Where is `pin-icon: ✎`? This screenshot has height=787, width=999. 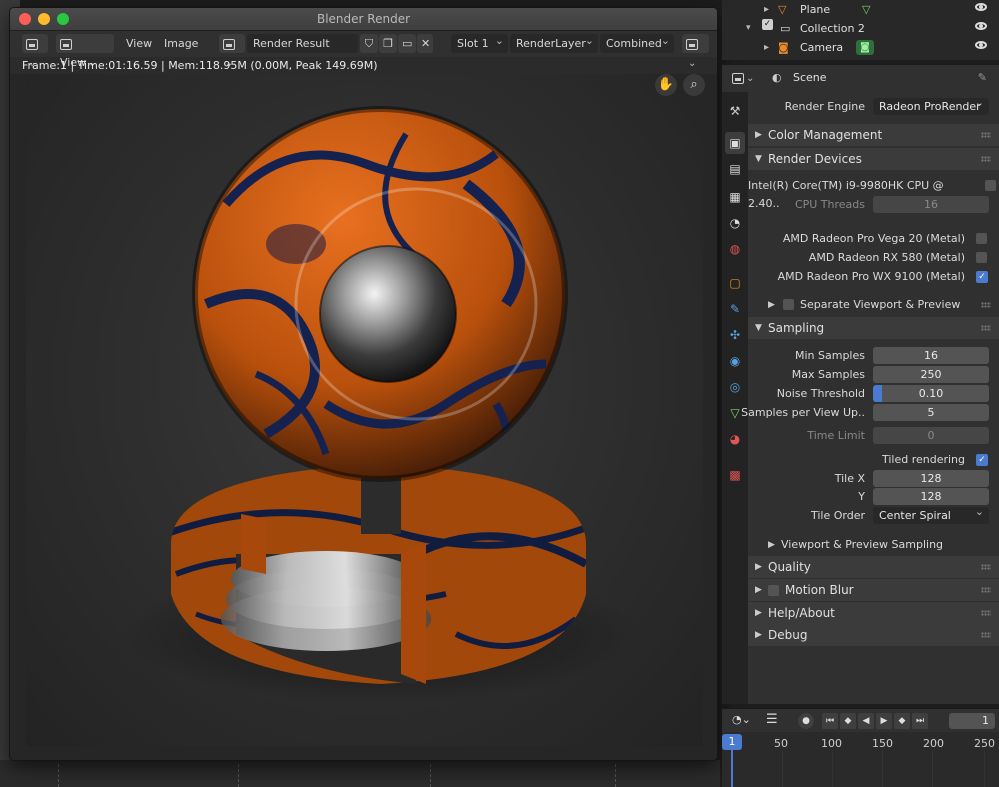 pin-icon: ✎ is located at coordinates (982, 77).